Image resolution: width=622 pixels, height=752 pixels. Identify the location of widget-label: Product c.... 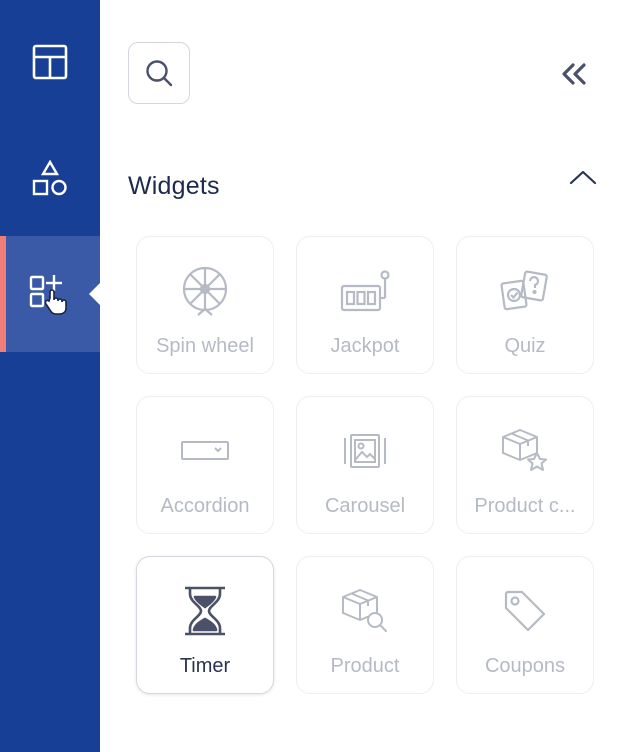
(525, 506).